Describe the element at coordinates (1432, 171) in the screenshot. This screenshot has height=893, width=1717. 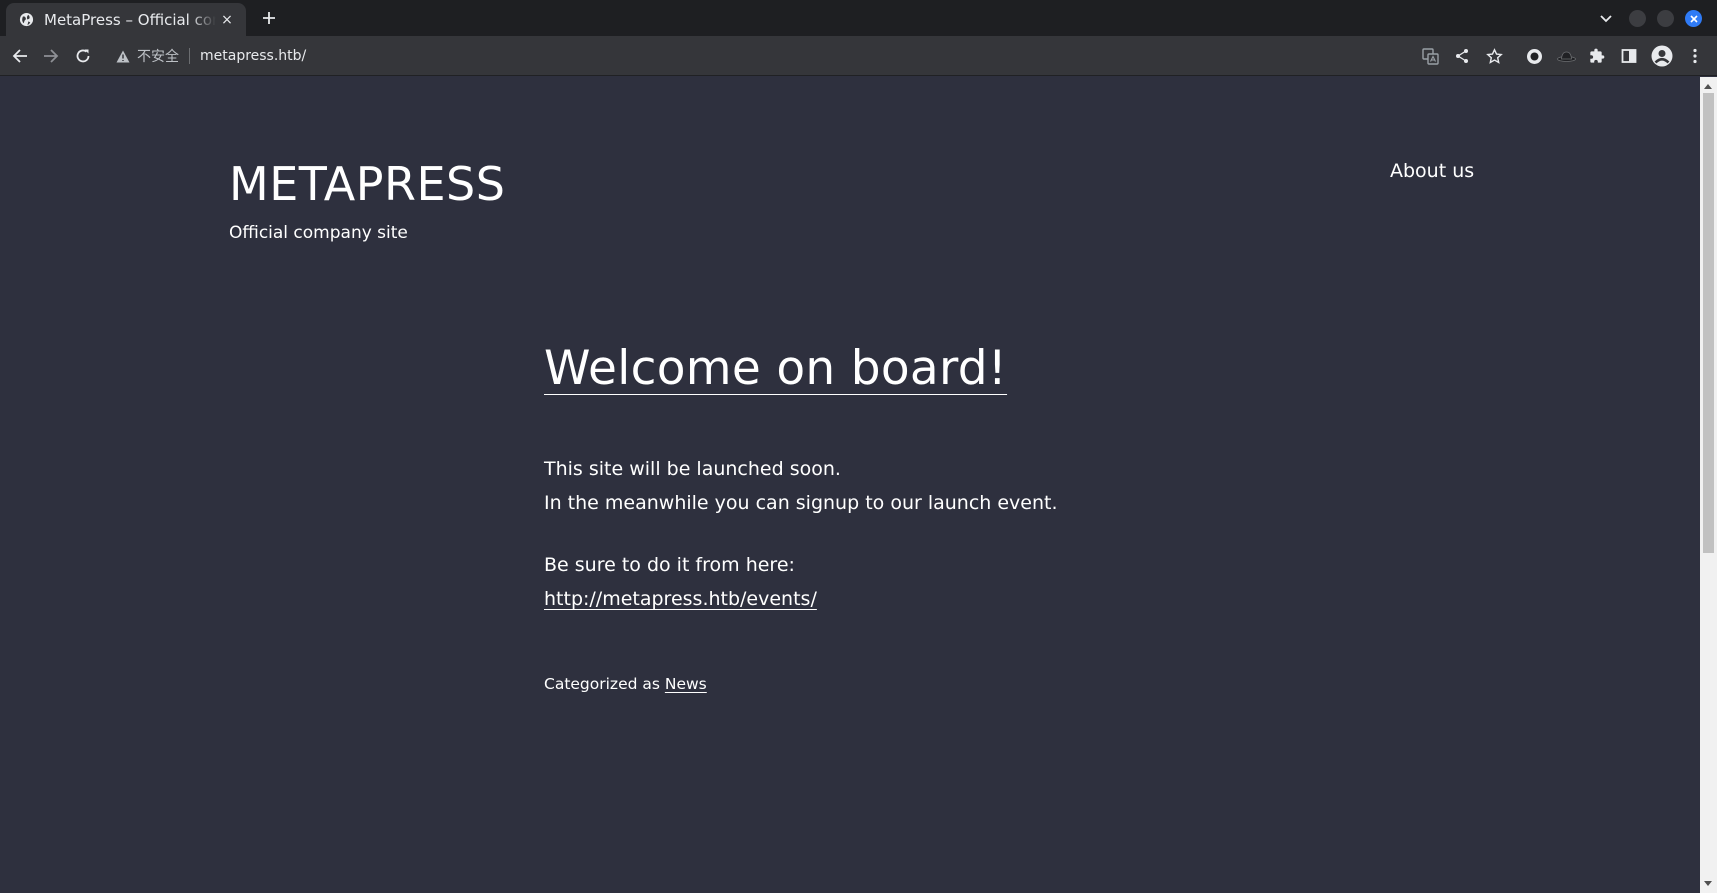
I see `nav-about-us: About us` at that location.